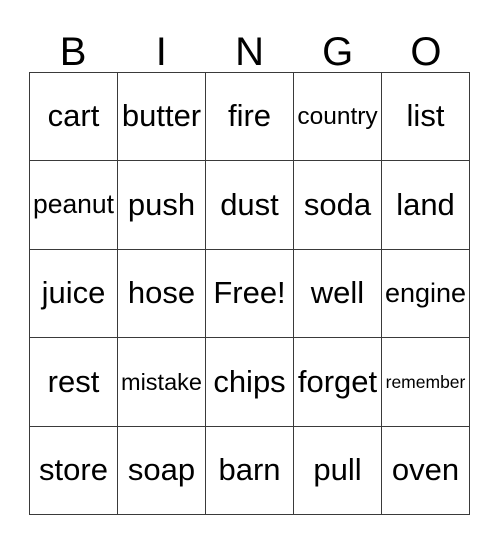  I want to click on bingo-cell-label: hose, so click(161, 293).